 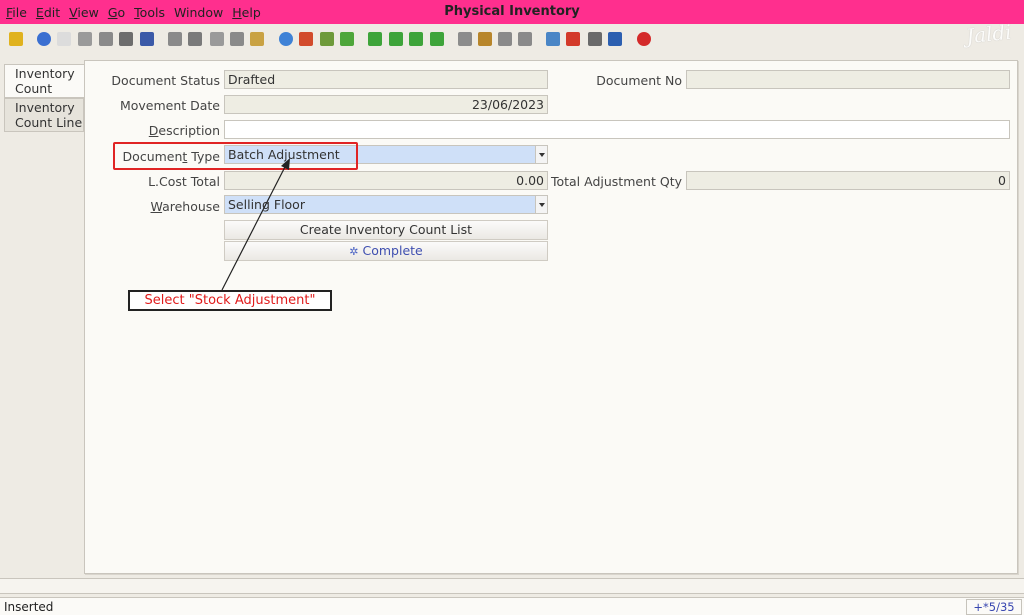 What do you see at coordinates (195, 39) in the screenshot?
I see `find-icon` at bounding box center [195, 39].